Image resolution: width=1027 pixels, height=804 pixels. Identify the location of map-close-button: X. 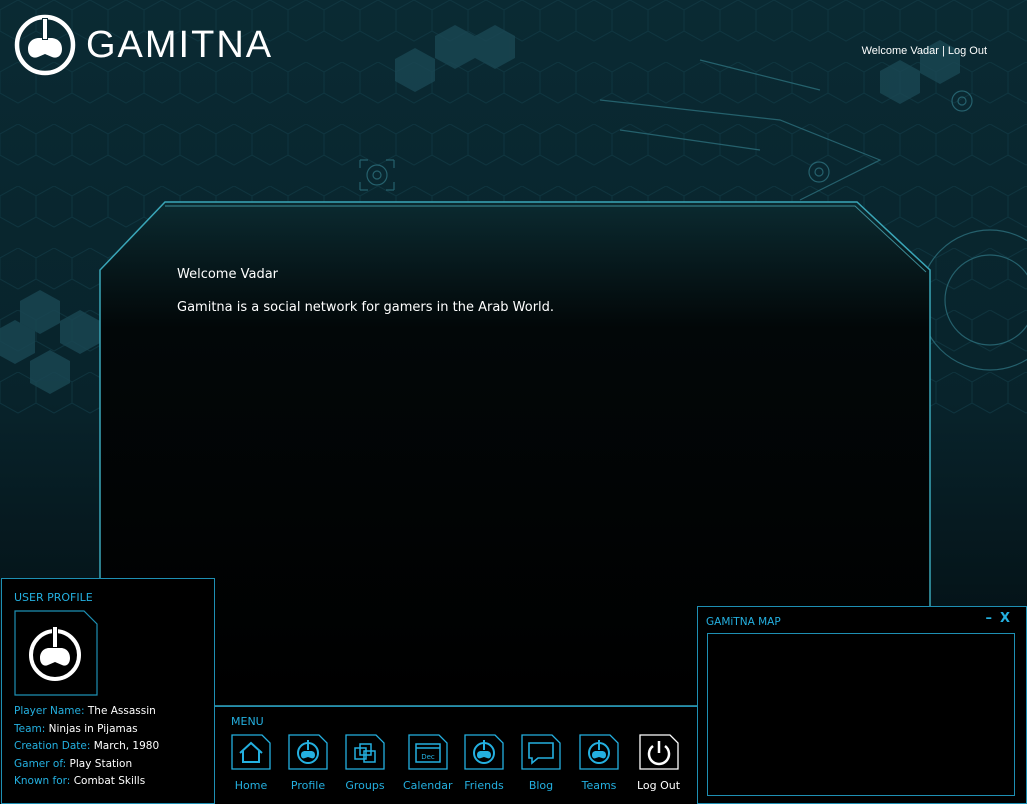
(1005, 618).